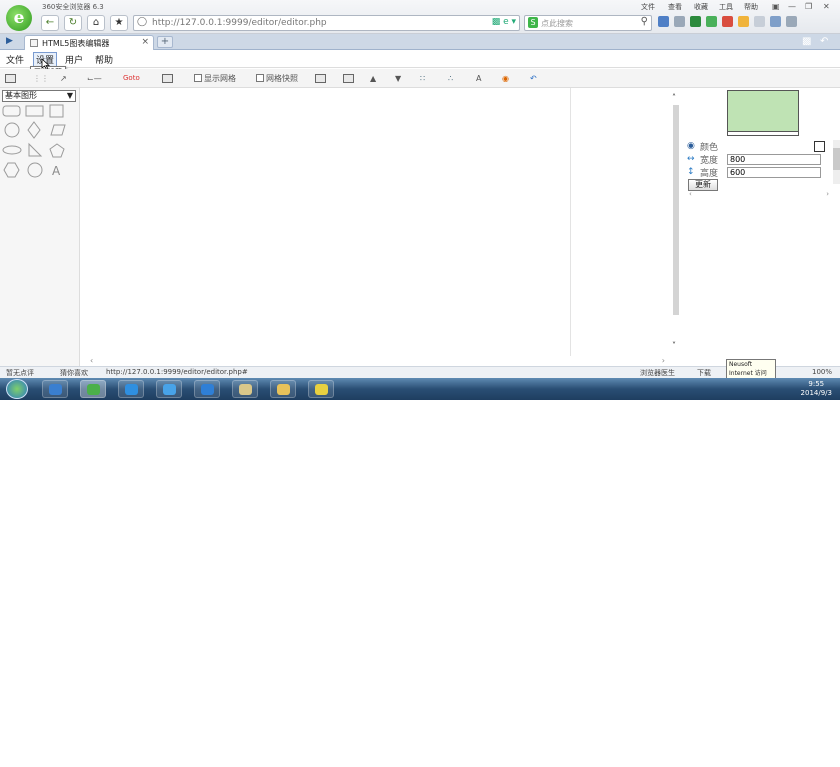 Image resolution: width=840 pixels, height=767 pixels. I want to click on taskbar-wamp-app, so click(321, 389).